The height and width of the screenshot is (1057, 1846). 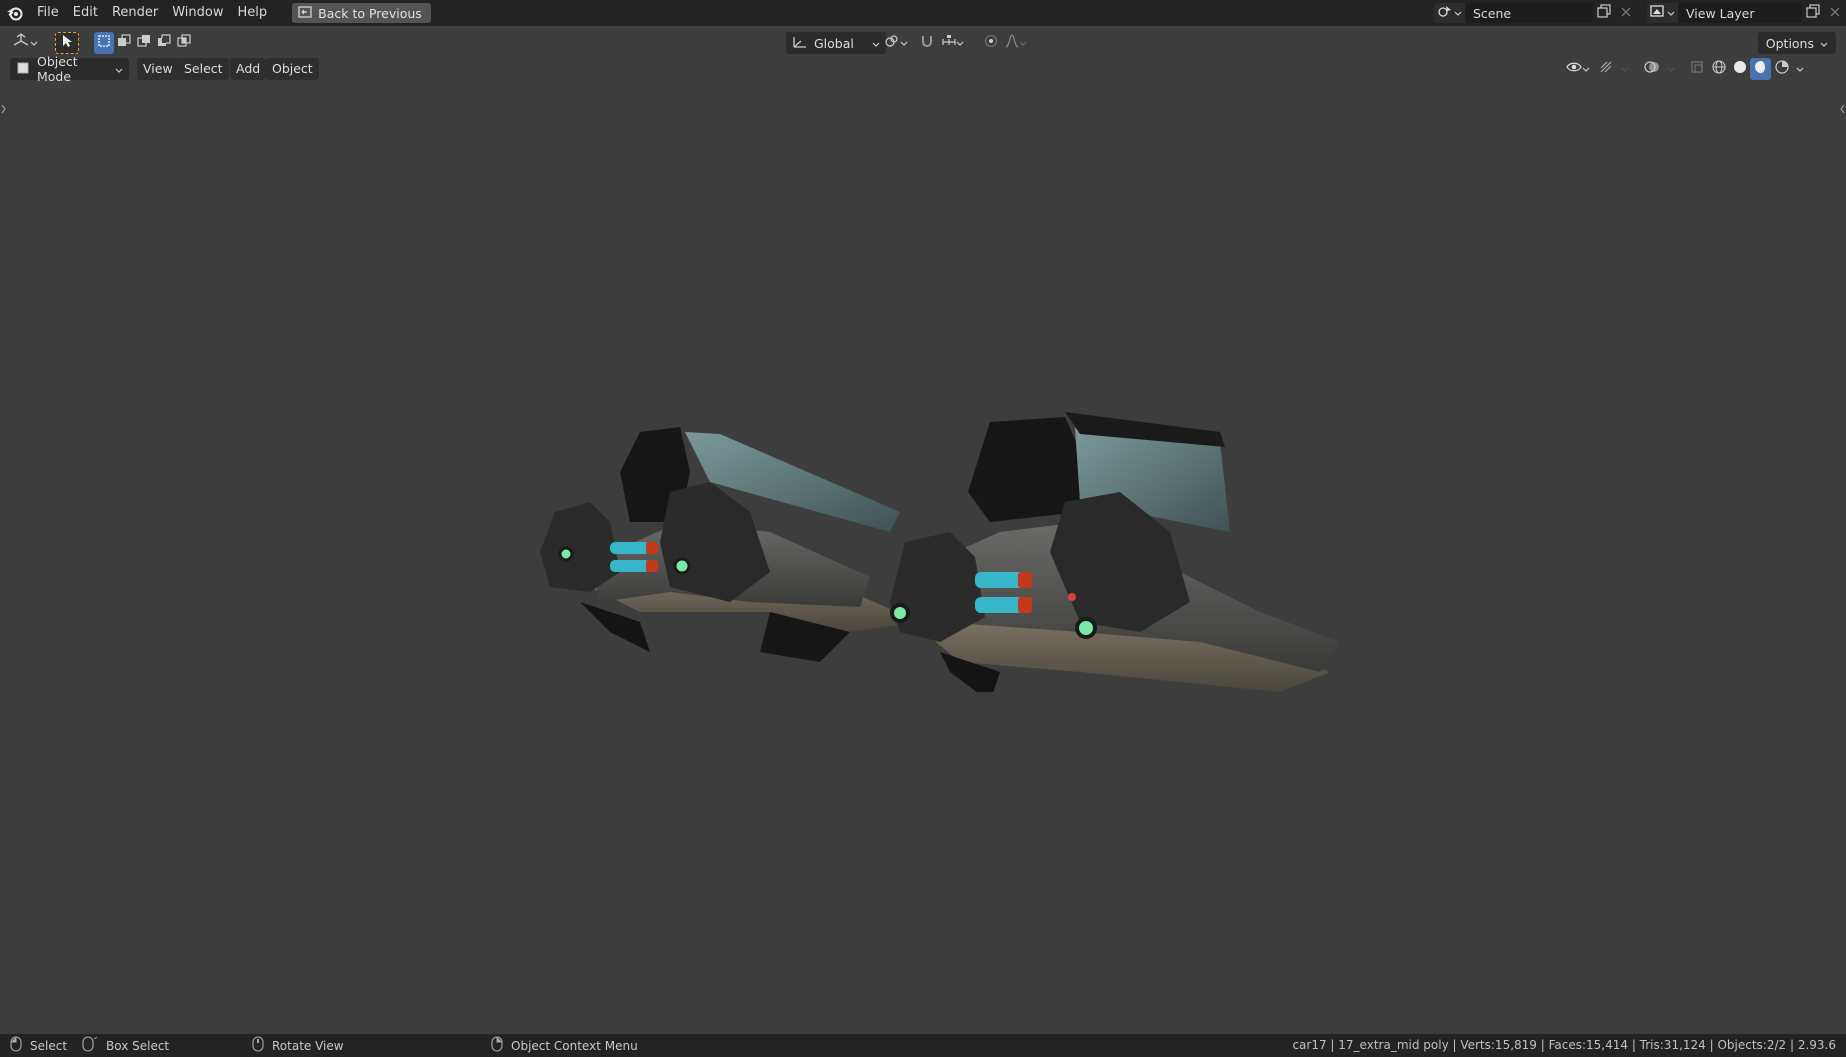 I want to click on tool-settings-bar: Global Options, so click(x=923, y=43).